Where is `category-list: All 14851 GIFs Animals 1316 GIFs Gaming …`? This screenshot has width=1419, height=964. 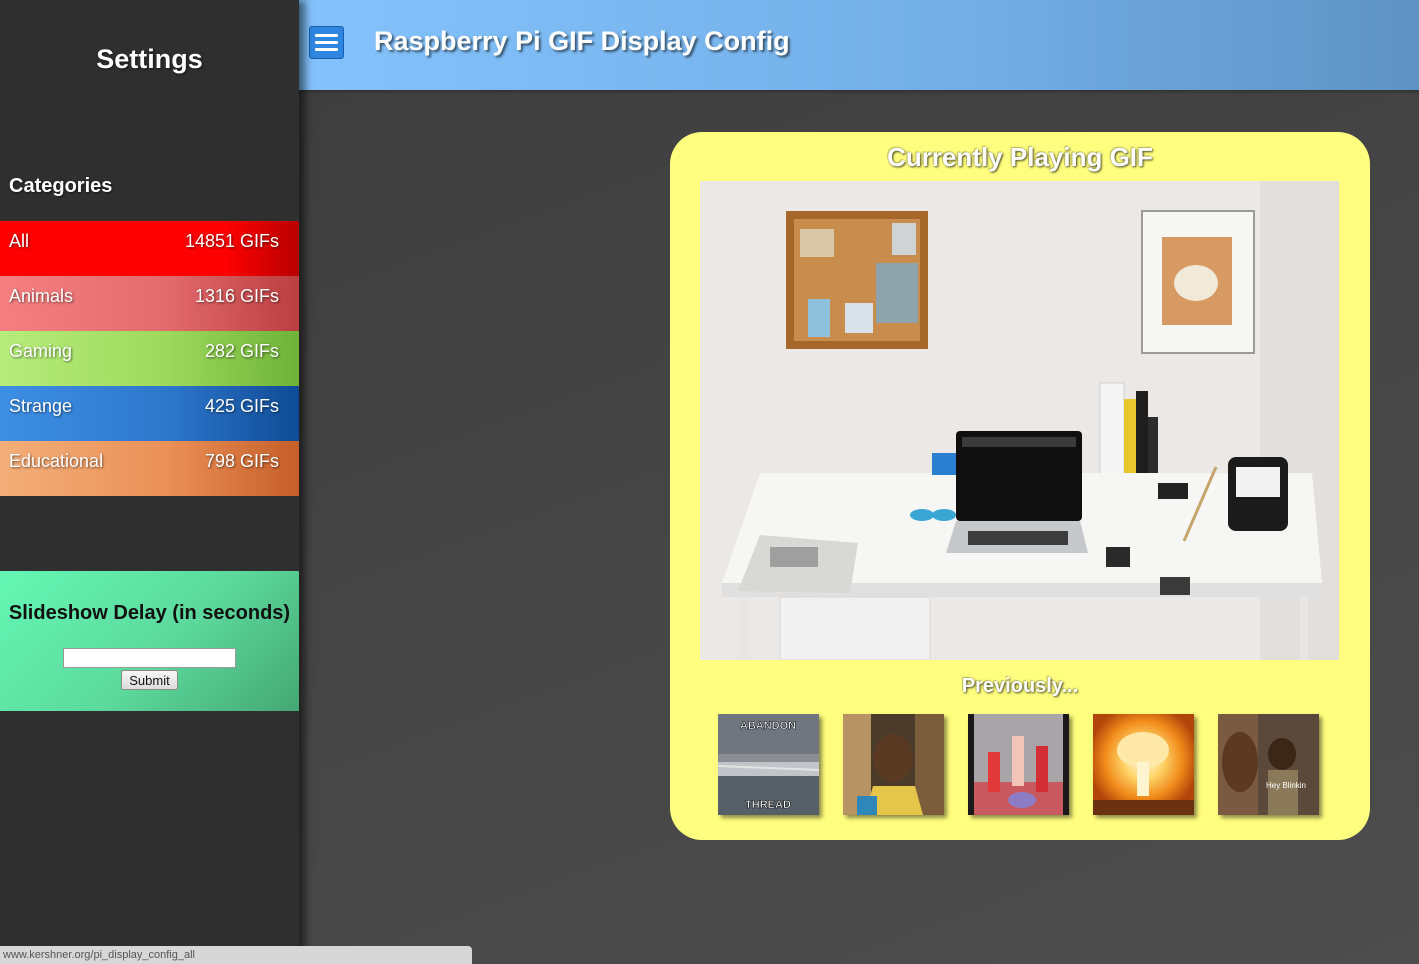 category-list: All 14851 GIFs Animals 1316 GIFs Gaming … is located at coordinates (149, 358).